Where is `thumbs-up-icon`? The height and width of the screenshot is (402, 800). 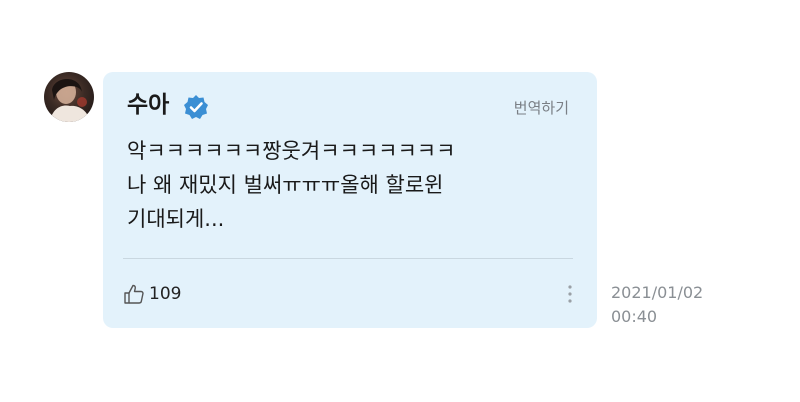 thumbs-up-icon is located at coordinates (134, 294).